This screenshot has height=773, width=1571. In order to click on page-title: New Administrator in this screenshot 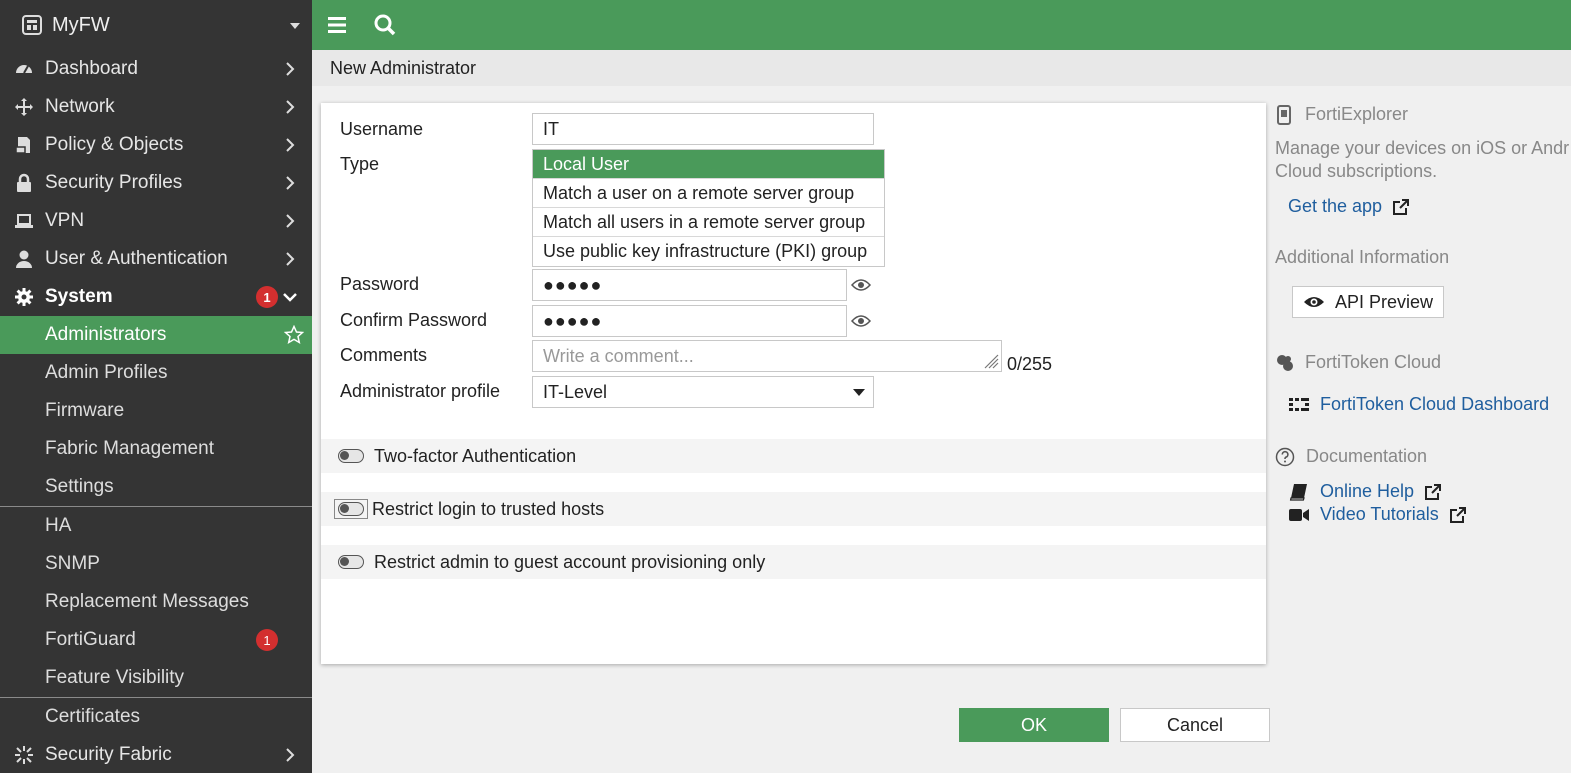, I will do `click(941, 68)`.